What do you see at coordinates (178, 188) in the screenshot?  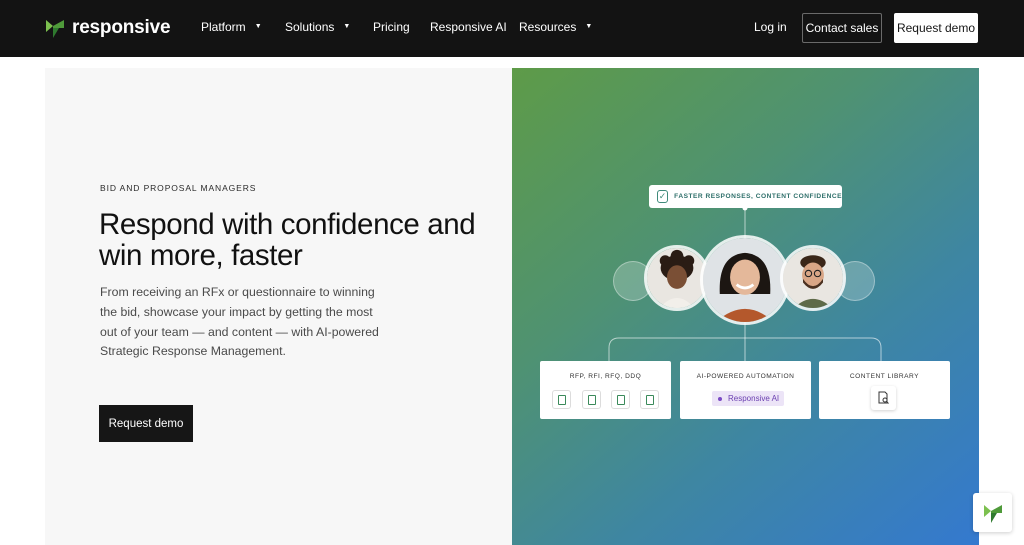 I see `hero-eyebrow: BID AND PROPOSAL MANAGERS` at bounding box center [178, 188].